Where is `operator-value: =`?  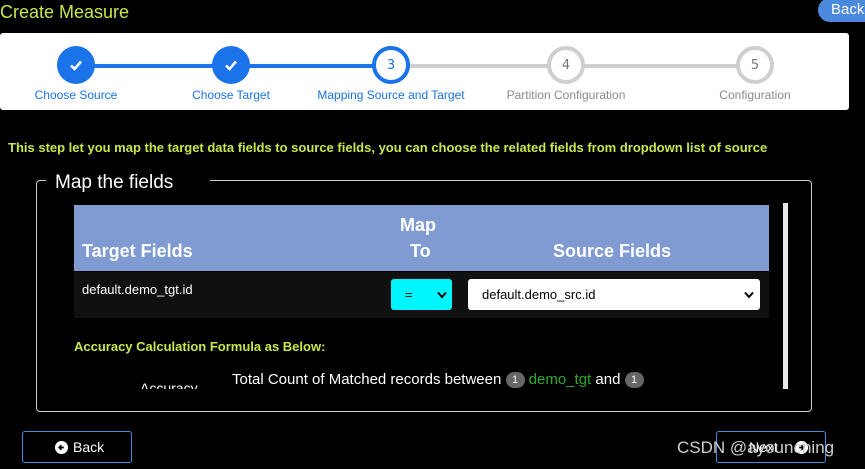 operator-value: = is located at coordinates (409, 294).